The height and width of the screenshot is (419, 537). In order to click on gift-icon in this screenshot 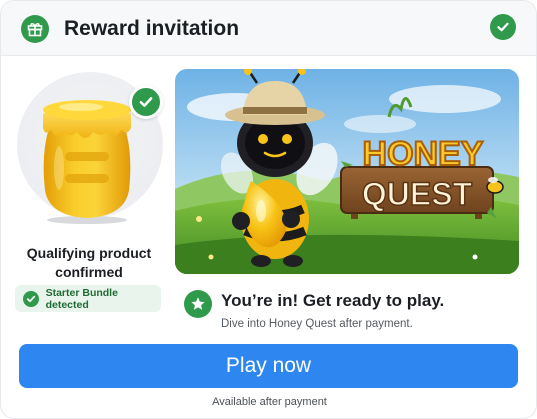, I will do `click(35, 29)`.